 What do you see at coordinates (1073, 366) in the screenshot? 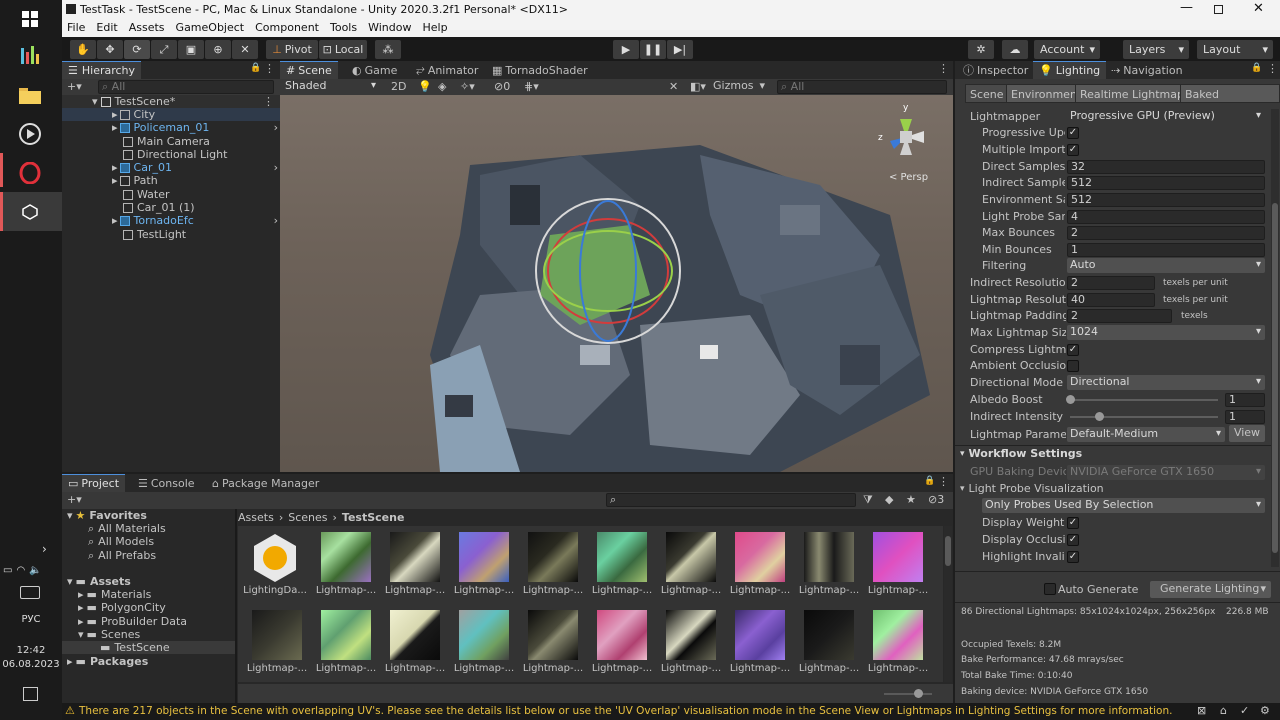
I see `ambient-occlusion-checkbox` at bounding box center [1073, 366].